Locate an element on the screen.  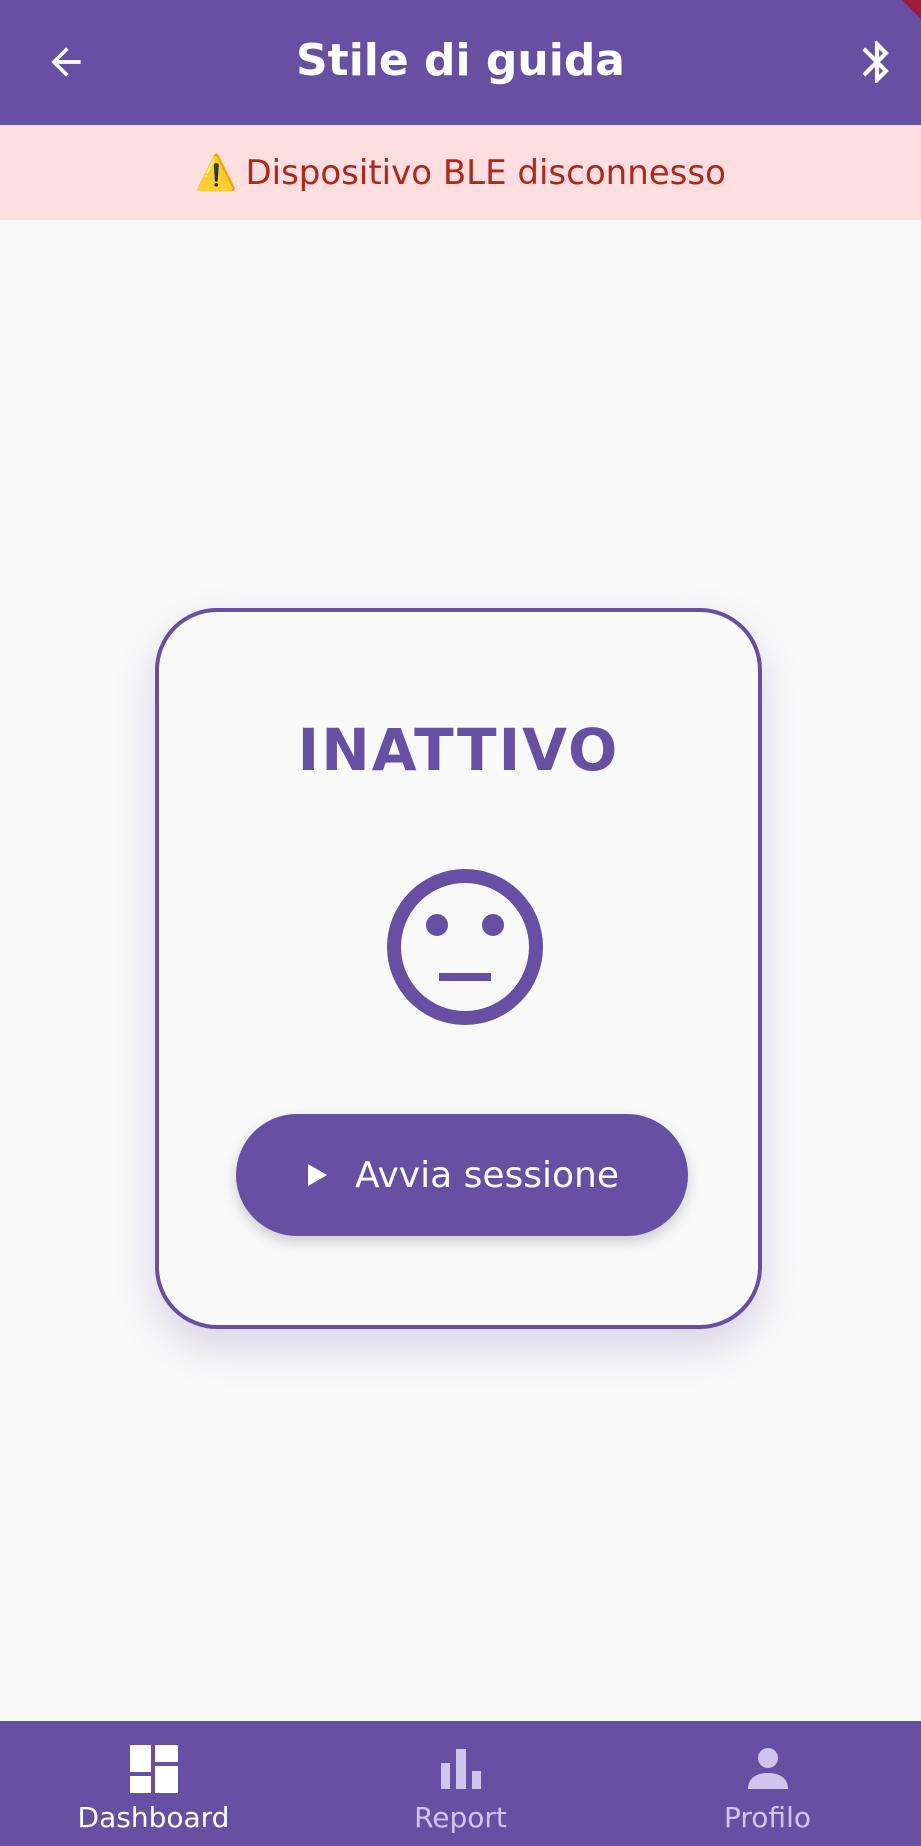
start-session-button: Avvia sessione is located at coordinates (462, 1175).